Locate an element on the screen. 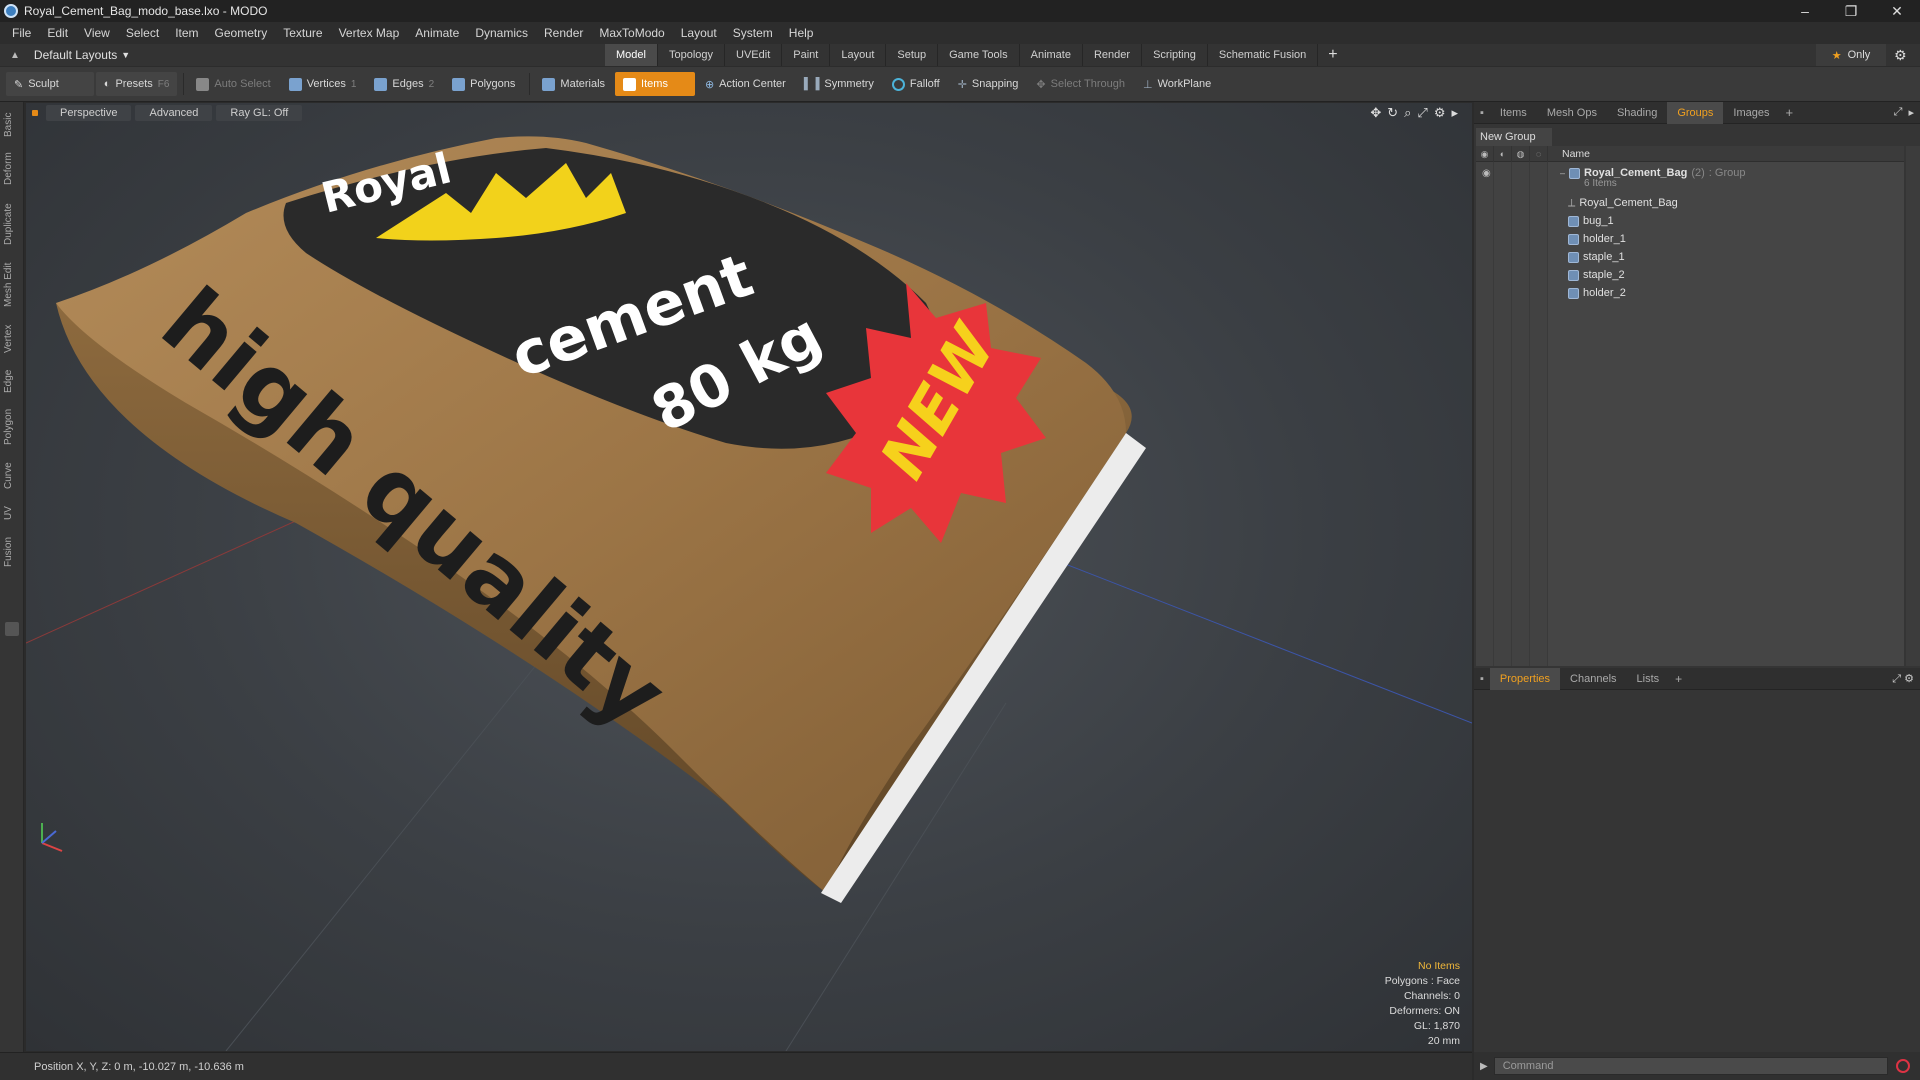 The width and height of the screenshot is (1920, 1080). name-column-header: Name is located at coordinates (1569, 153).